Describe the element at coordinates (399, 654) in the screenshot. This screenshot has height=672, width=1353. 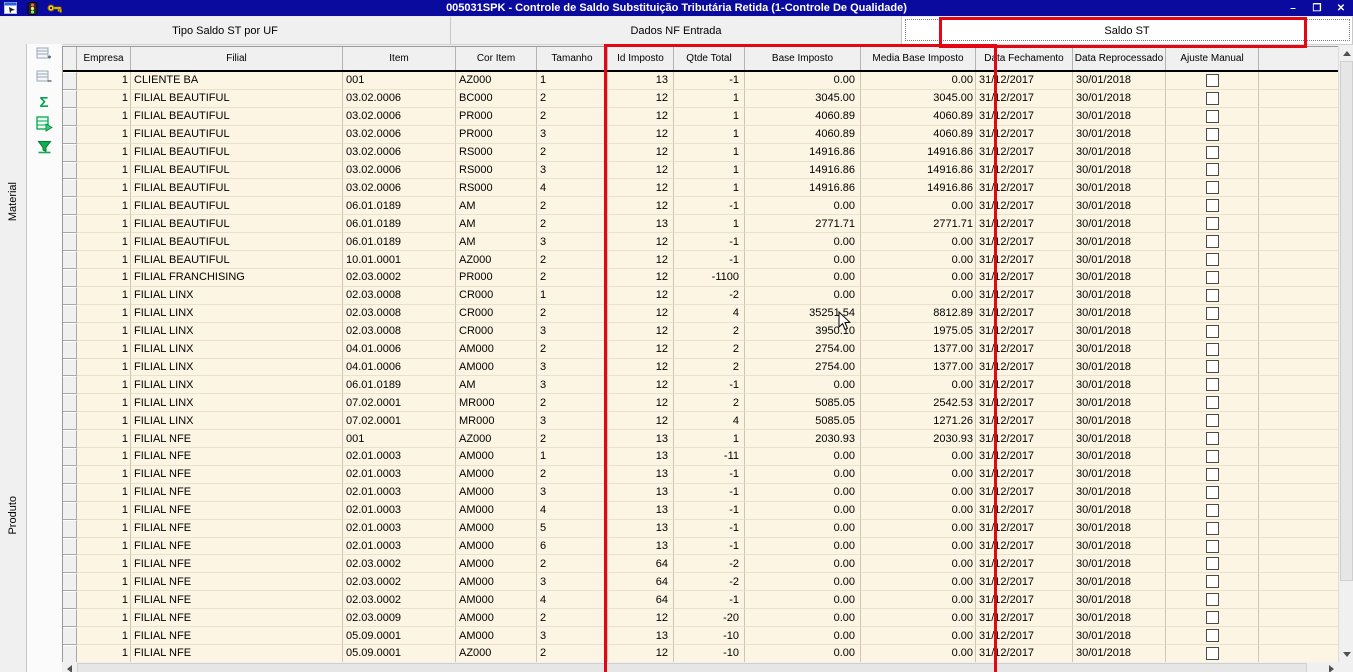
I see `cell-item: 05.09.0001` at that location.